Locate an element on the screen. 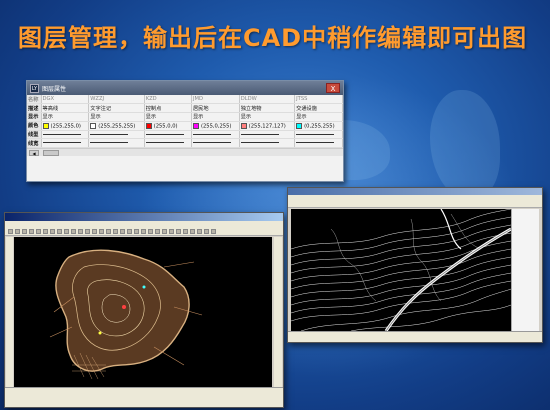  terrain-contour-drawing is located at coordinates (401, 270).